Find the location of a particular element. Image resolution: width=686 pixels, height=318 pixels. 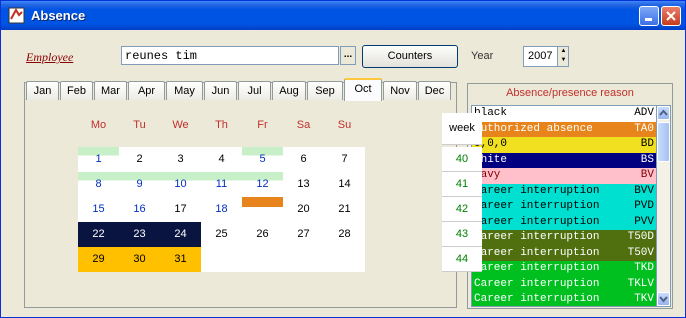

reason-item: Career interruption TKD is located at coordinates (564, 269).